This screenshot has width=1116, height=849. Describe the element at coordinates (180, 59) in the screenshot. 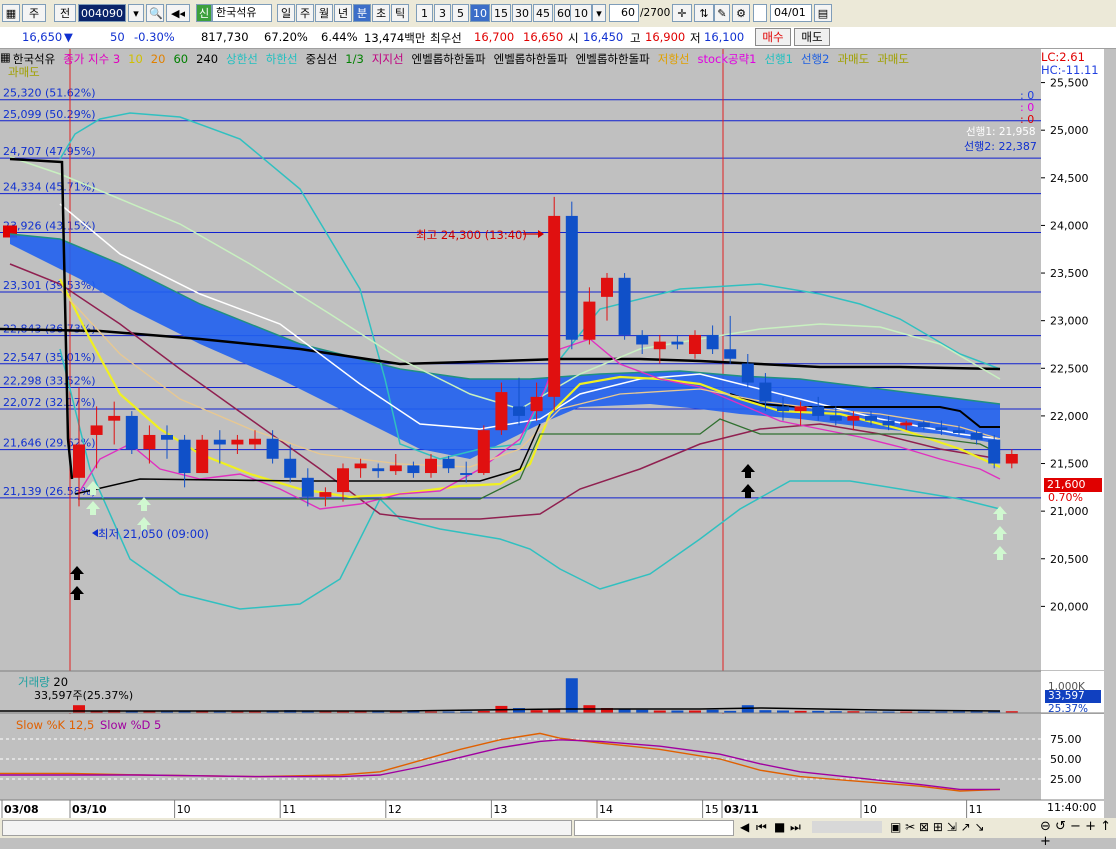

I see `legend-item-4: 60` at that location.